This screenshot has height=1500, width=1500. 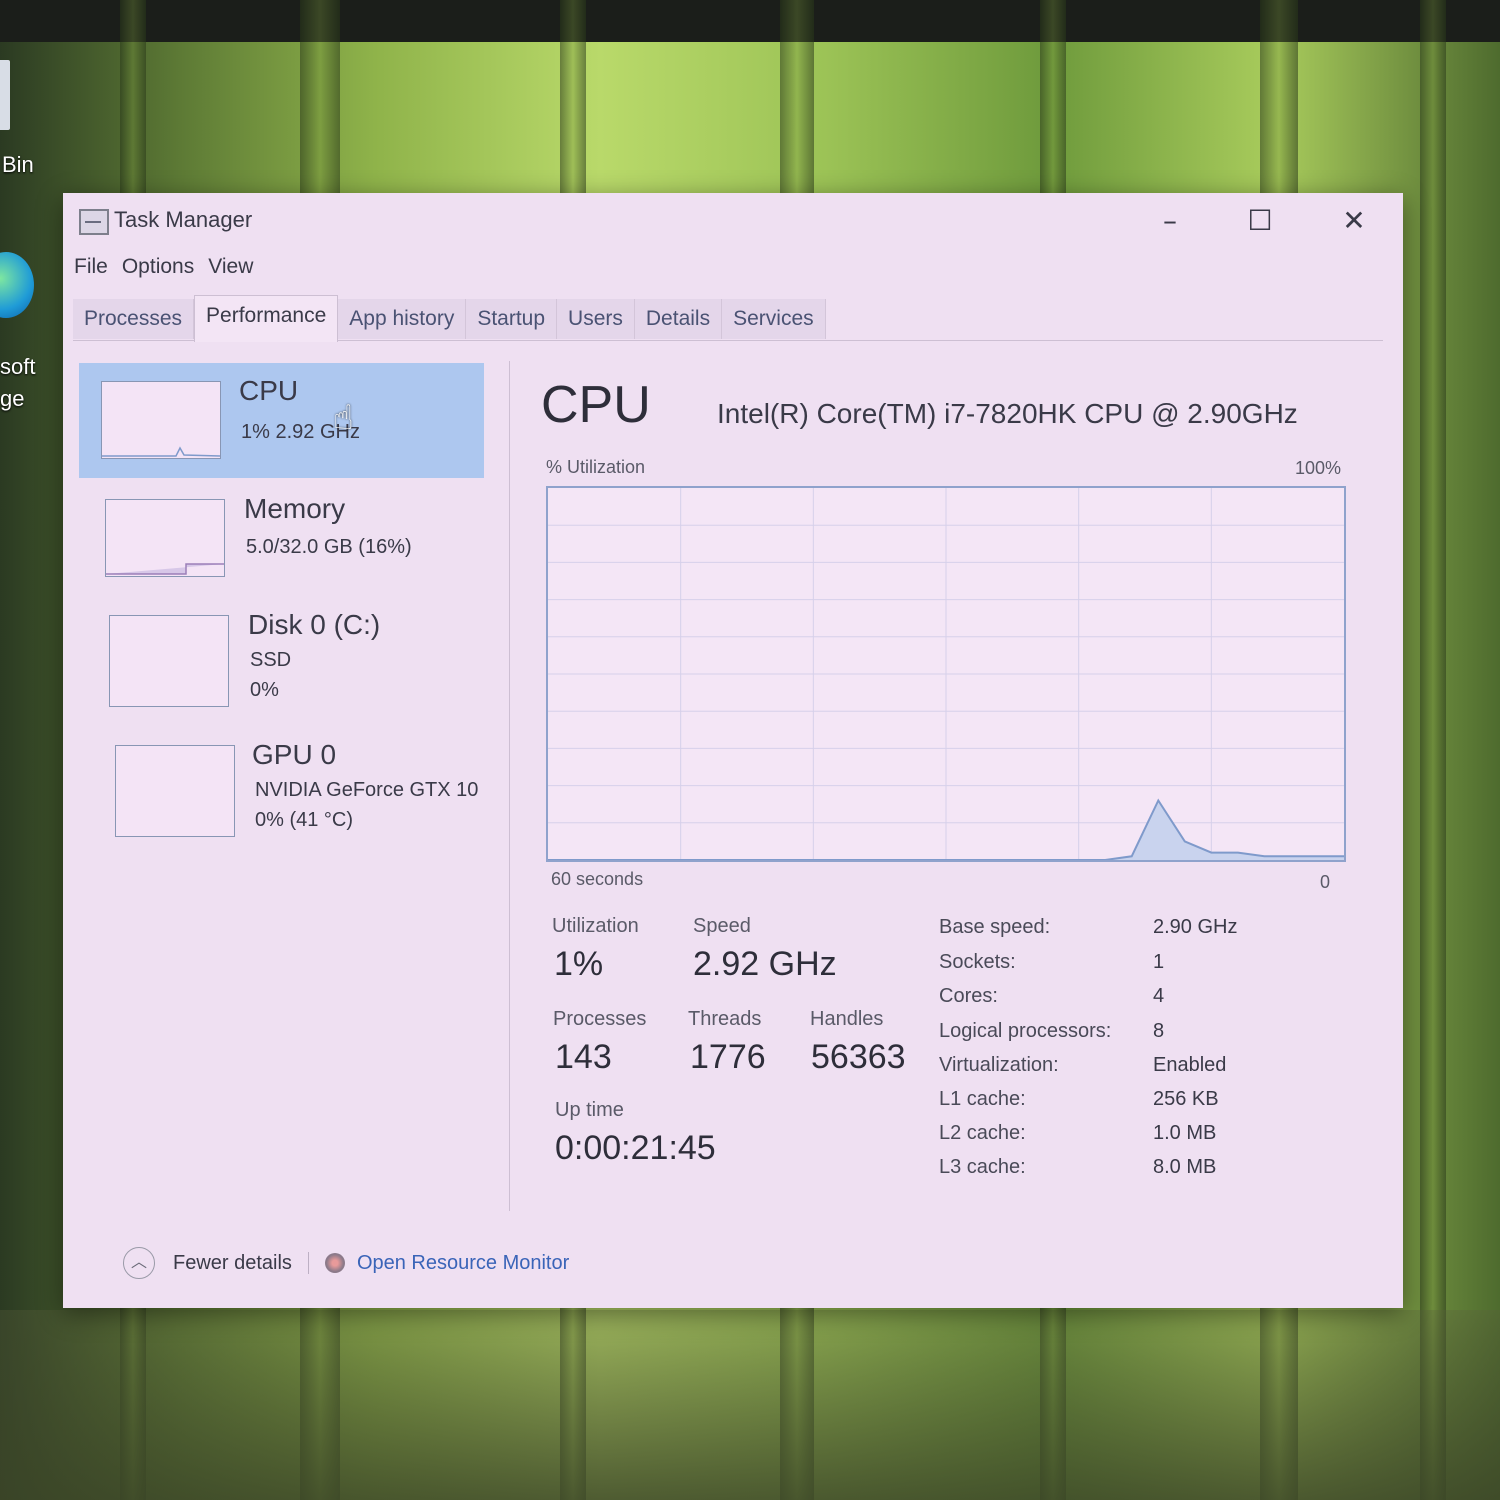 What do you see at coordinates (294, 754) in the screenshot?
I see `resource-name: GPU 0` at bounding box center [294, 754].